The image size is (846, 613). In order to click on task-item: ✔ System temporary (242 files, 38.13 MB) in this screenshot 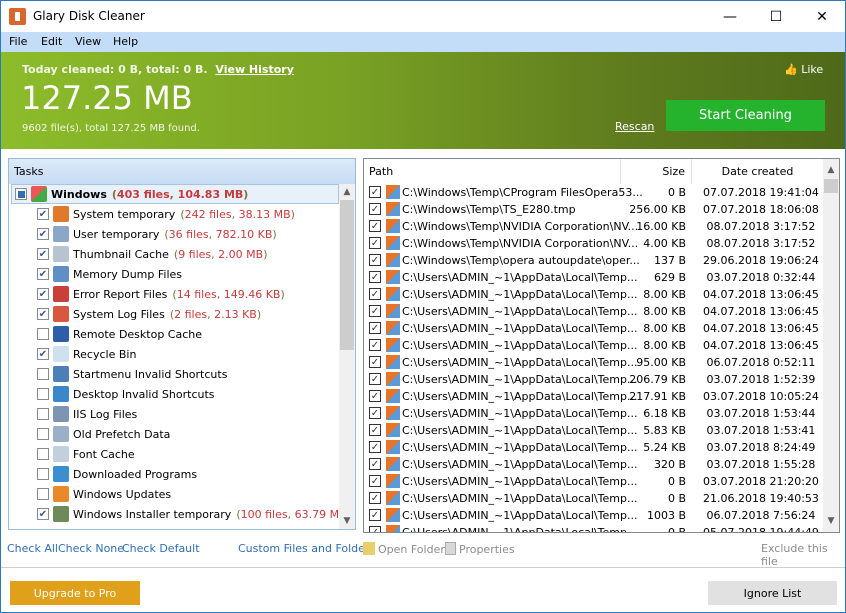, I will do `click(174, 214)`.